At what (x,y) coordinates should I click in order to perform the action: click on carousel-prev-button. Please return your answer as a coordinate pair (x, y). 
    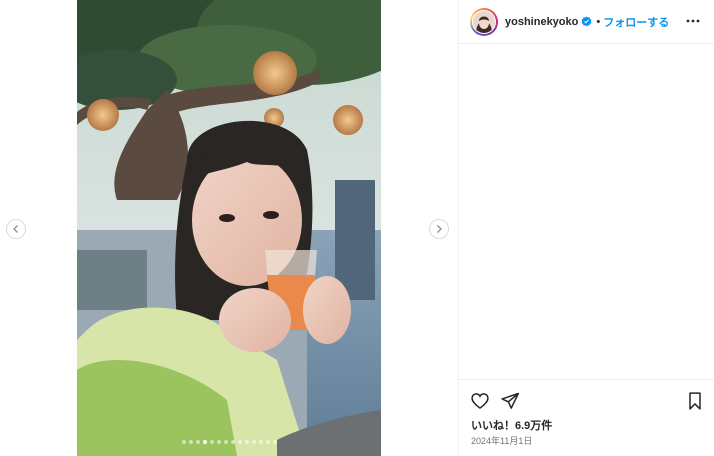
    Looking at the image, I should click on (16, 229).